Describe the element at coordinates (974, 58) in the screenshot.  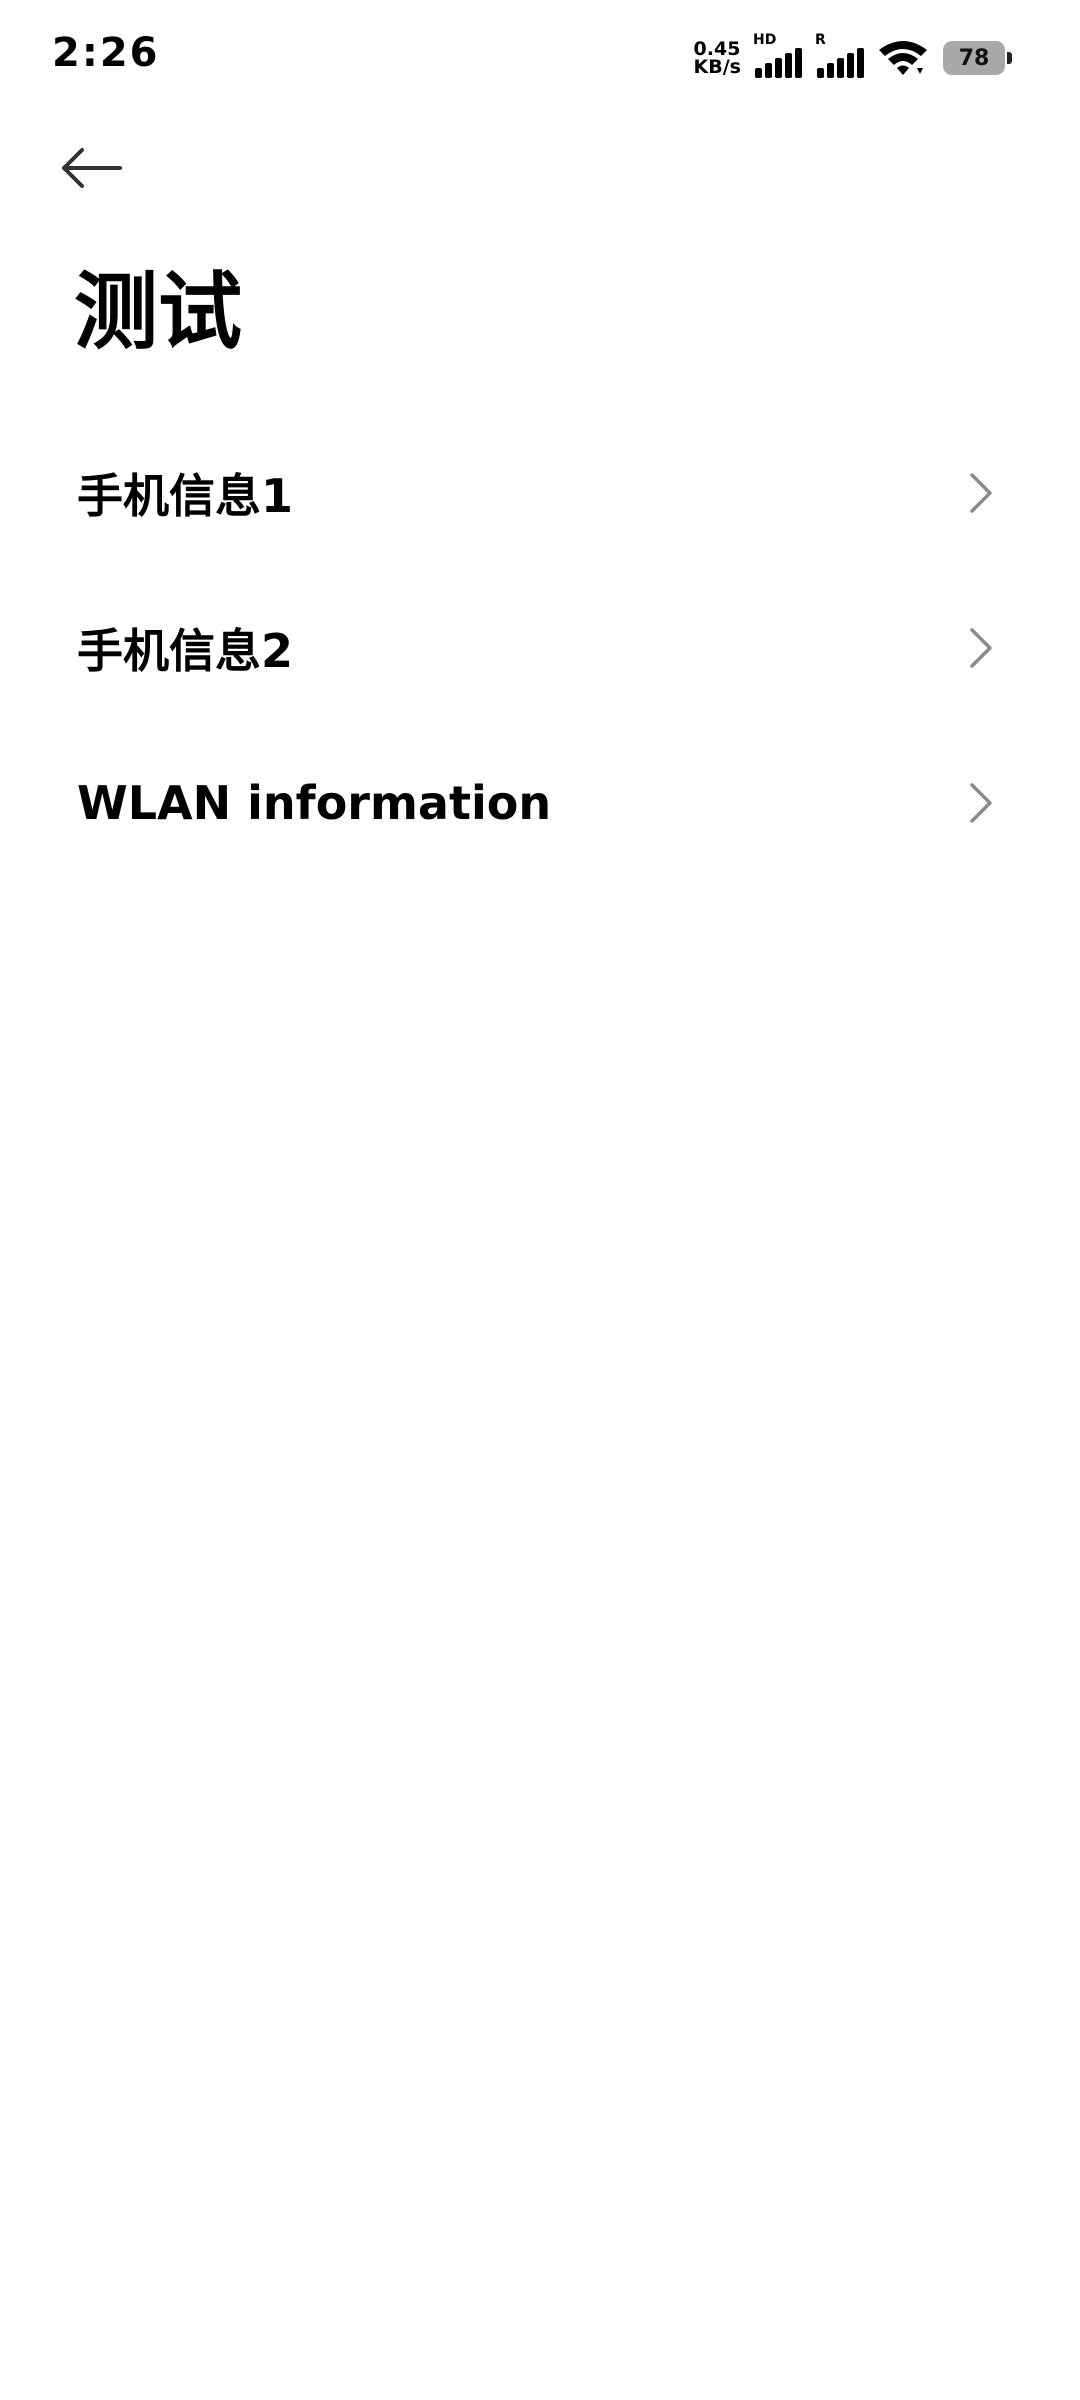
I see `battery-level: 78` at that location.